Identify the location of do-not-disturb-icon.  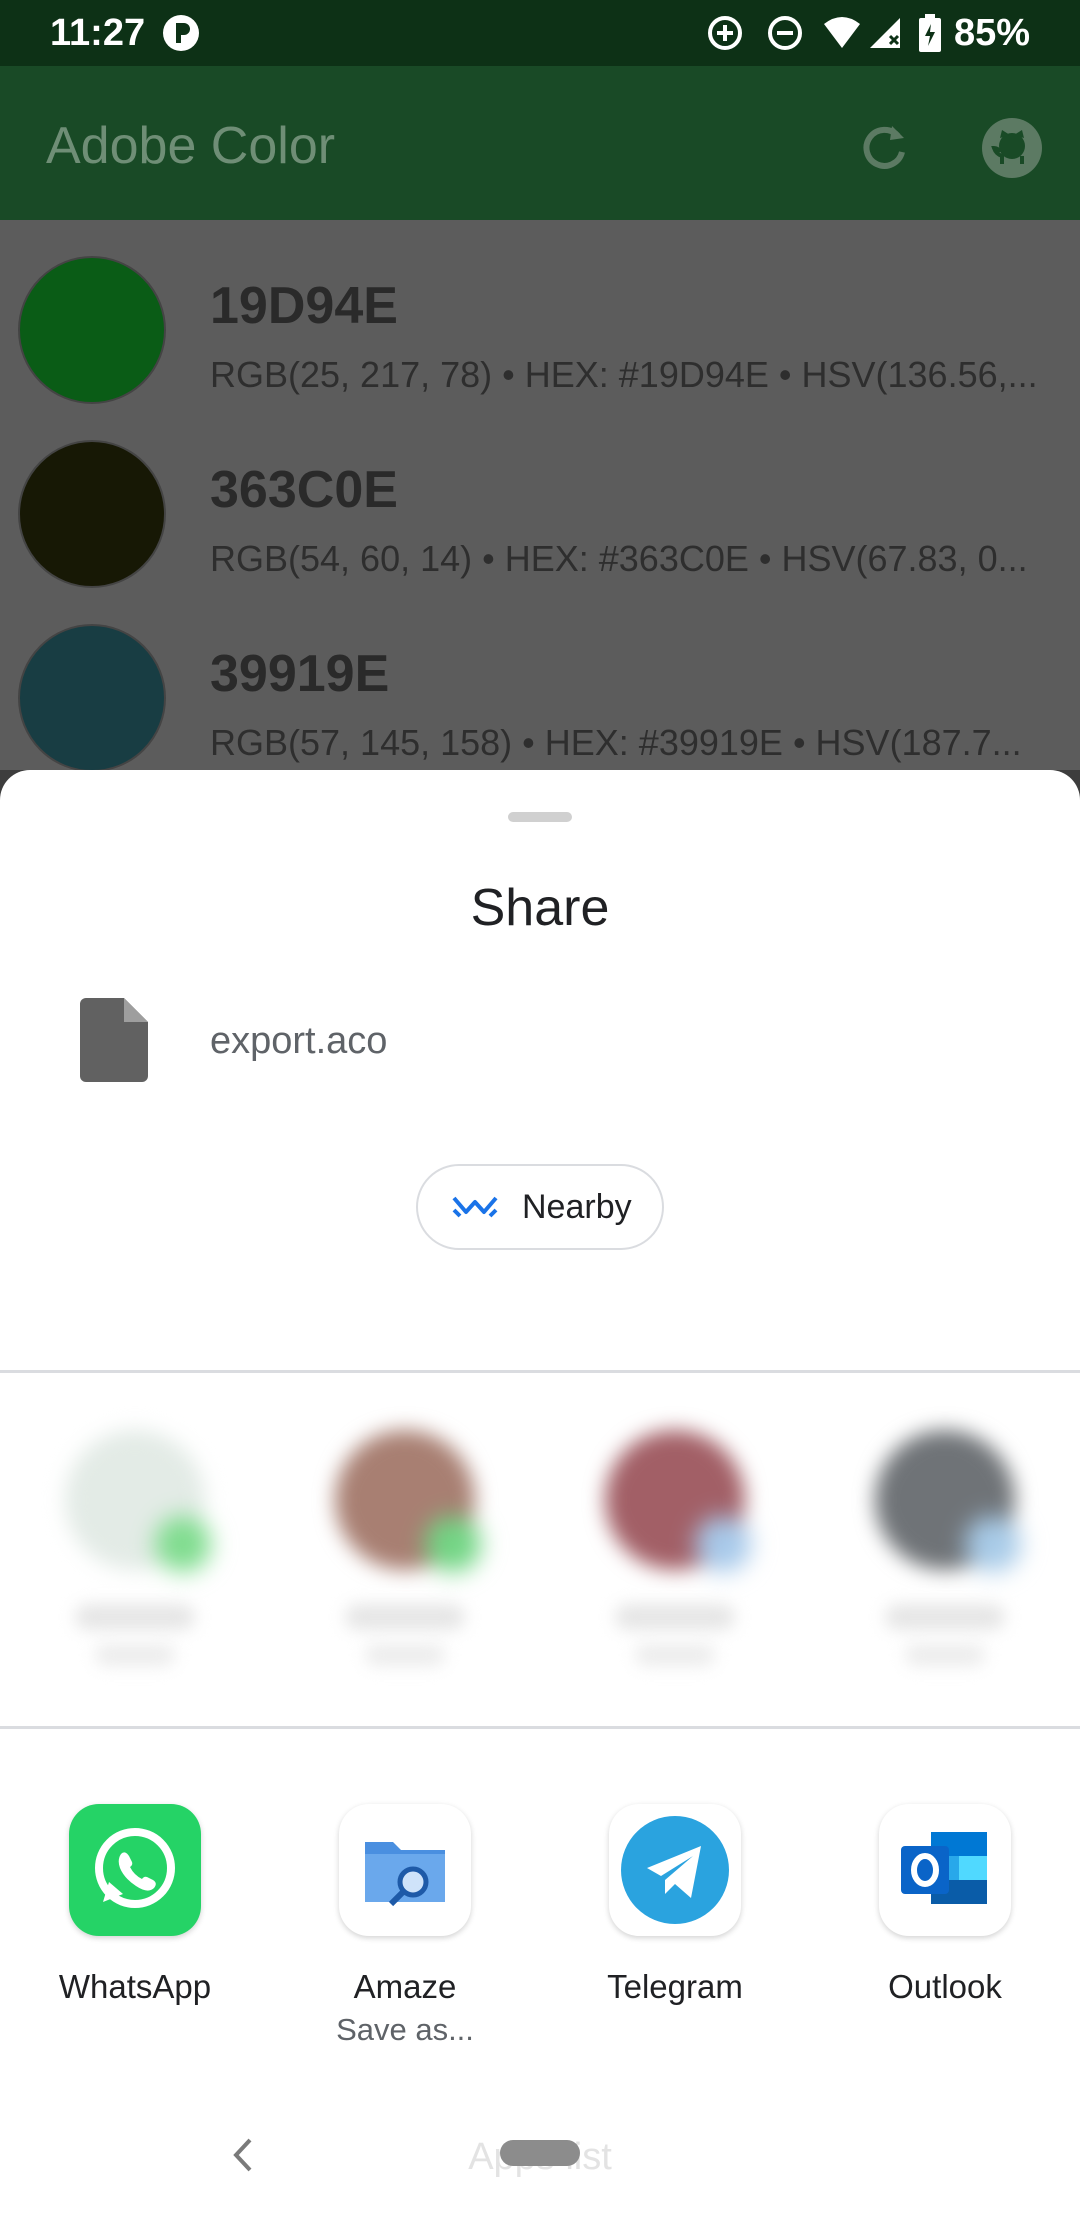
(785, 33).